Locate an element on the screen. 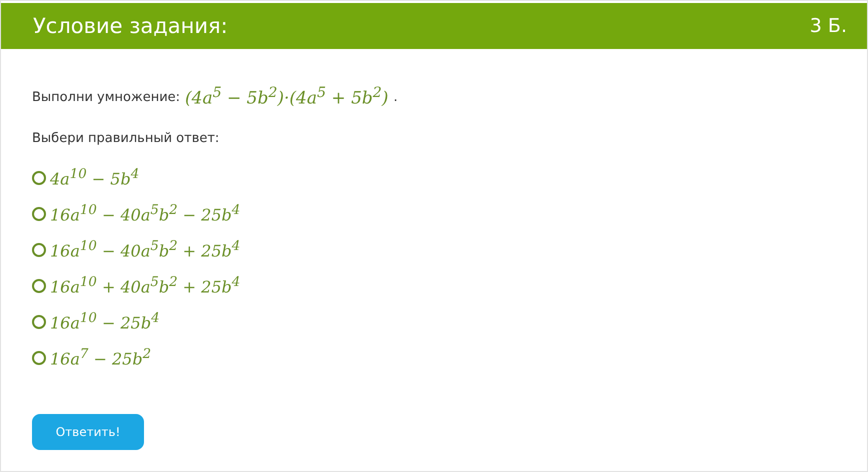  answer-option: 16a$^{10}$ − 40a$^{5}$b$^{2}$ − 25b$^{4}$ is located at coordinates (145, 214).